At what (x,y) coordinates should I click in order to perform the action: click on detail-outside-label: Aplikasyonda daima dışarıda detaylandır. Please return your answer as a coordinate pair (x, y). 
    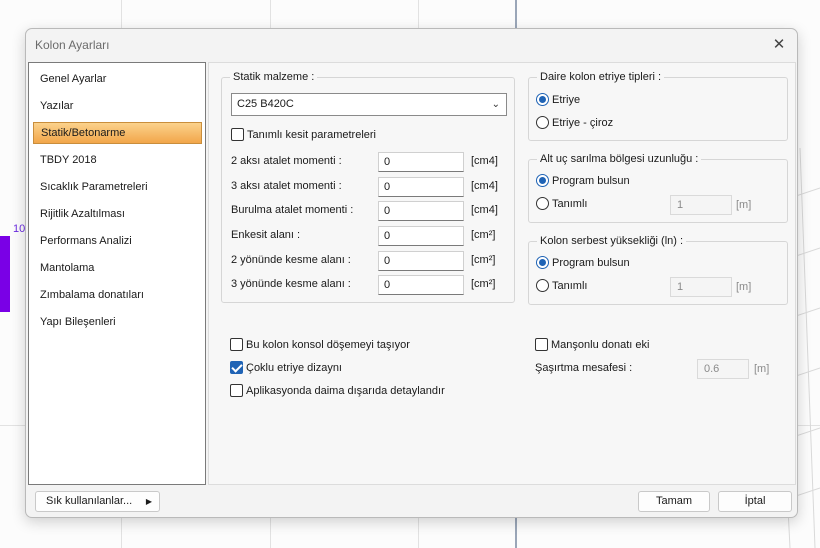
    Looking at the image, I should click on (345, 390).